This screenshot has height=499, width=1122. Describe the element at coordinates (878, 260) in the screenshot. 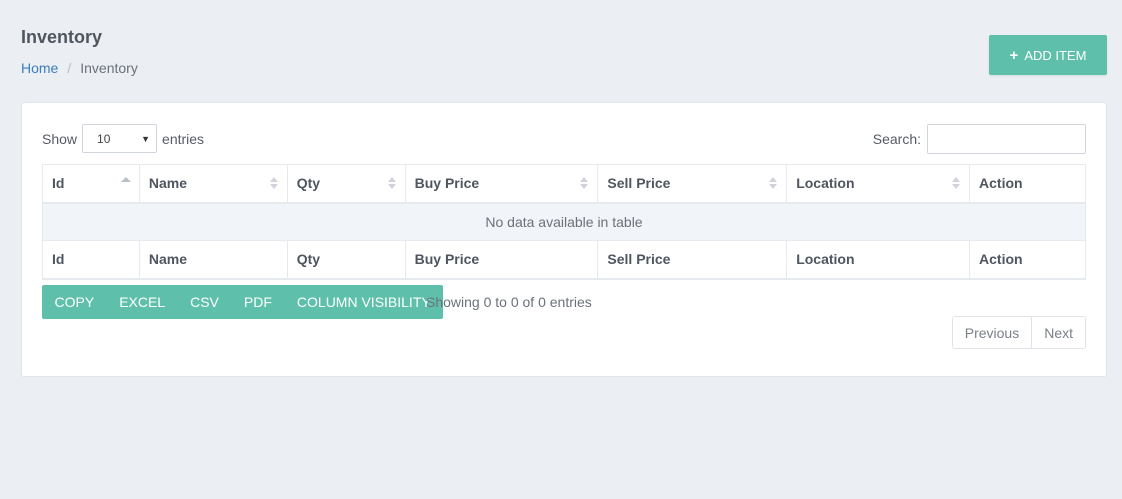

I see `column-footer-location: Location` at that location.